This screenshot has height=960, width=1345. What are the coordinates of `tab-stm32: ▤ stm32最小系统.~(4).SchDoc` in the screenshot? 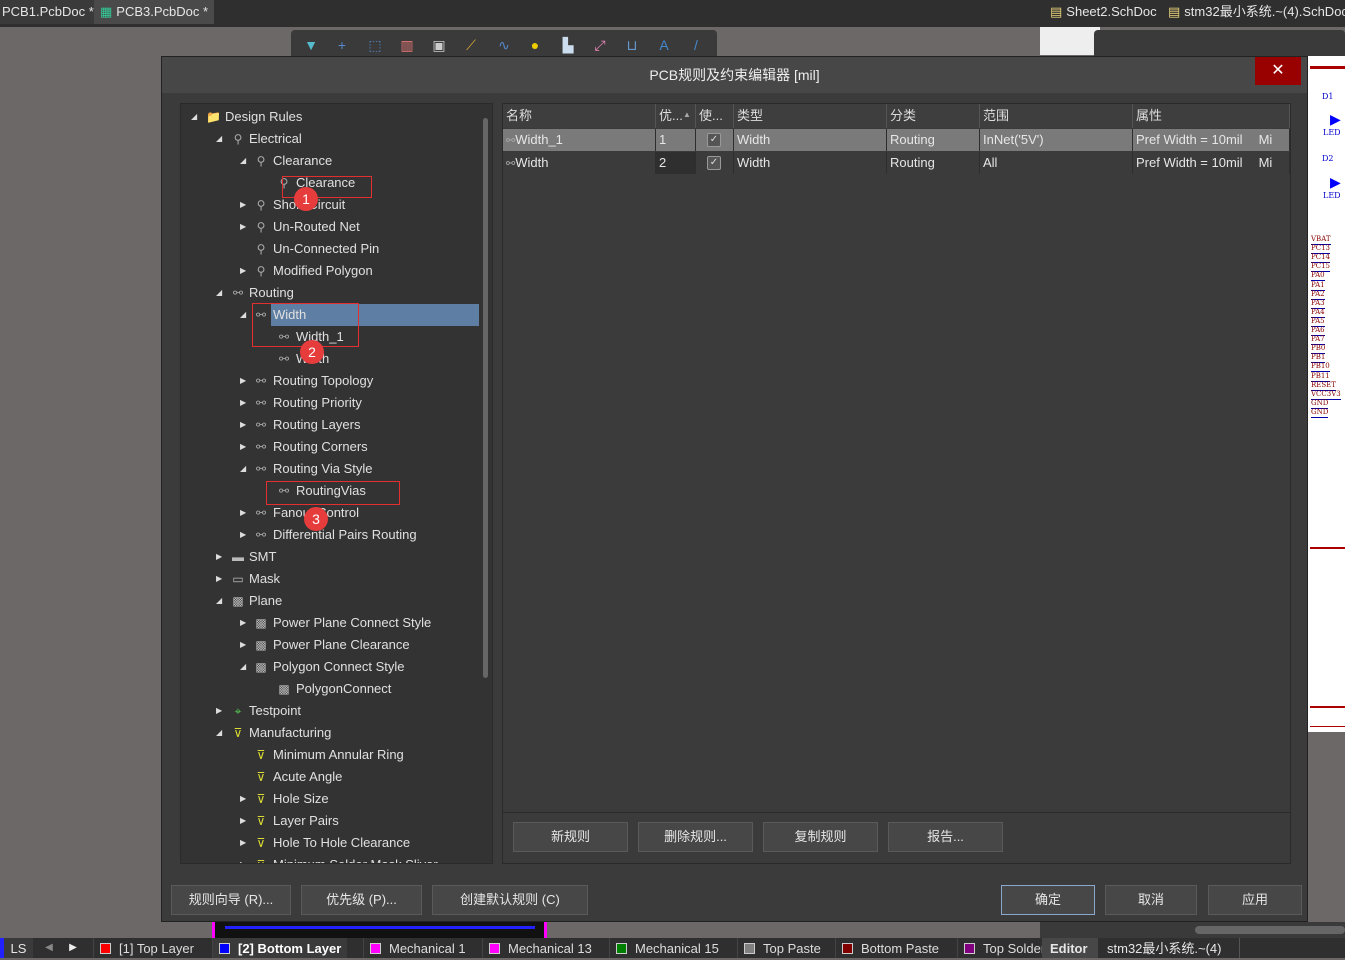 It's located at (1253, 12).